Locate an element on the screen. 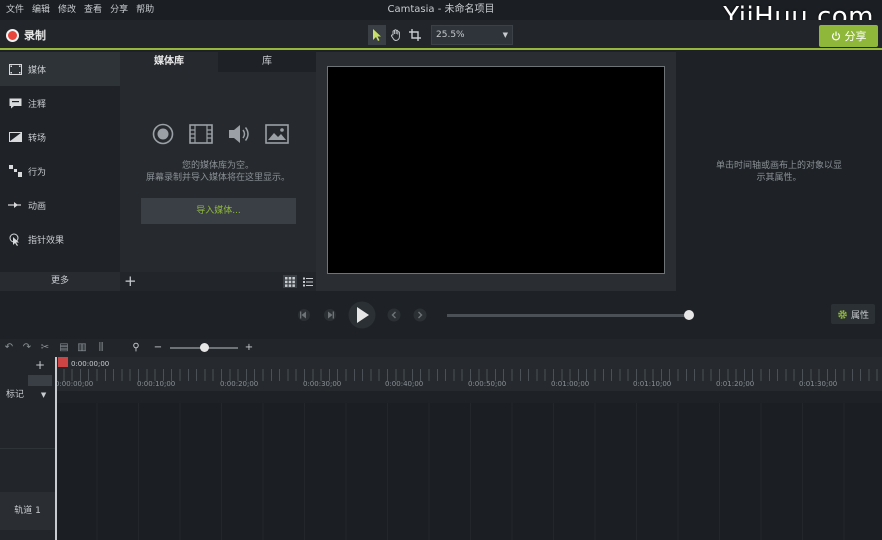  step-forward-icon is located at coordinates (330, 315).